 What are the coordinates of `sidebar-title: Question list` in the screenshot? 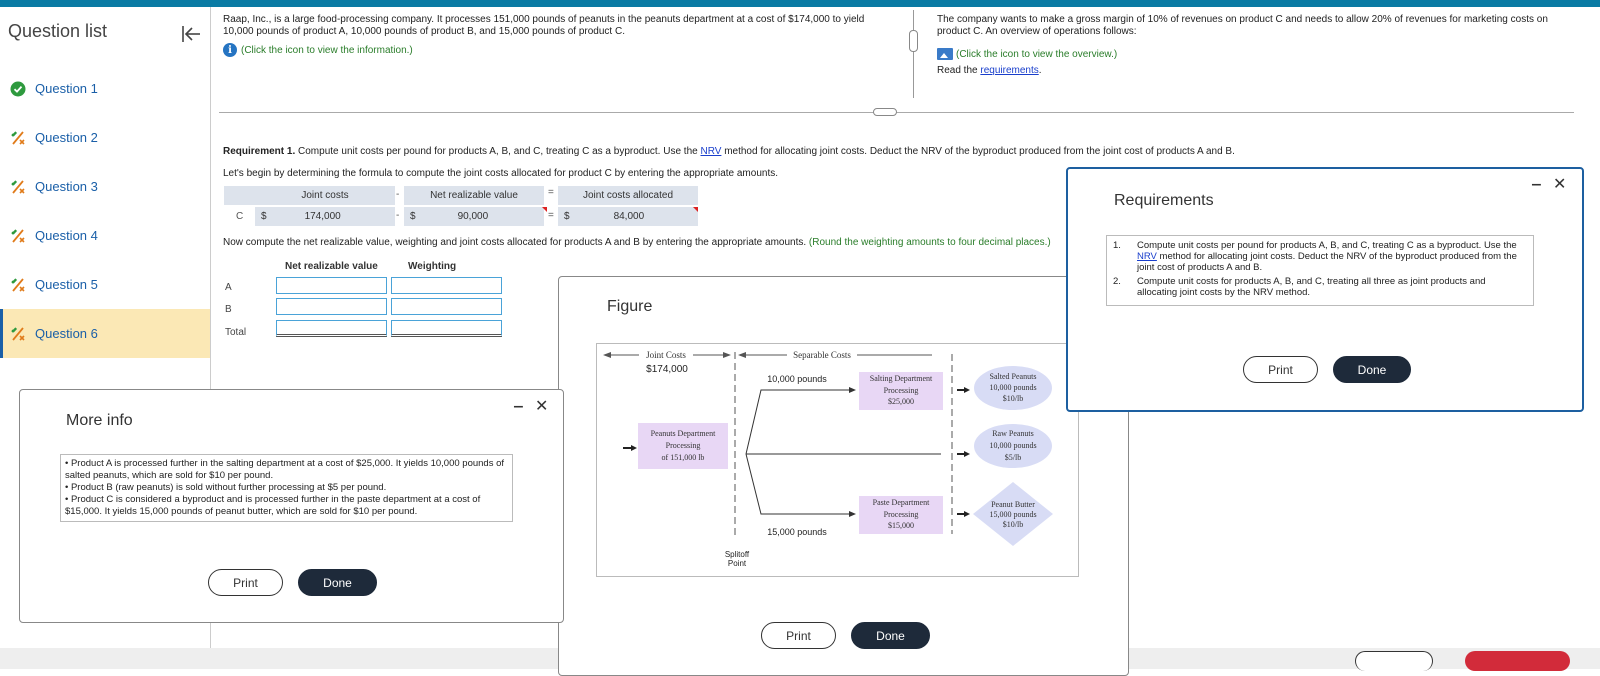 It's located at (58, 31).